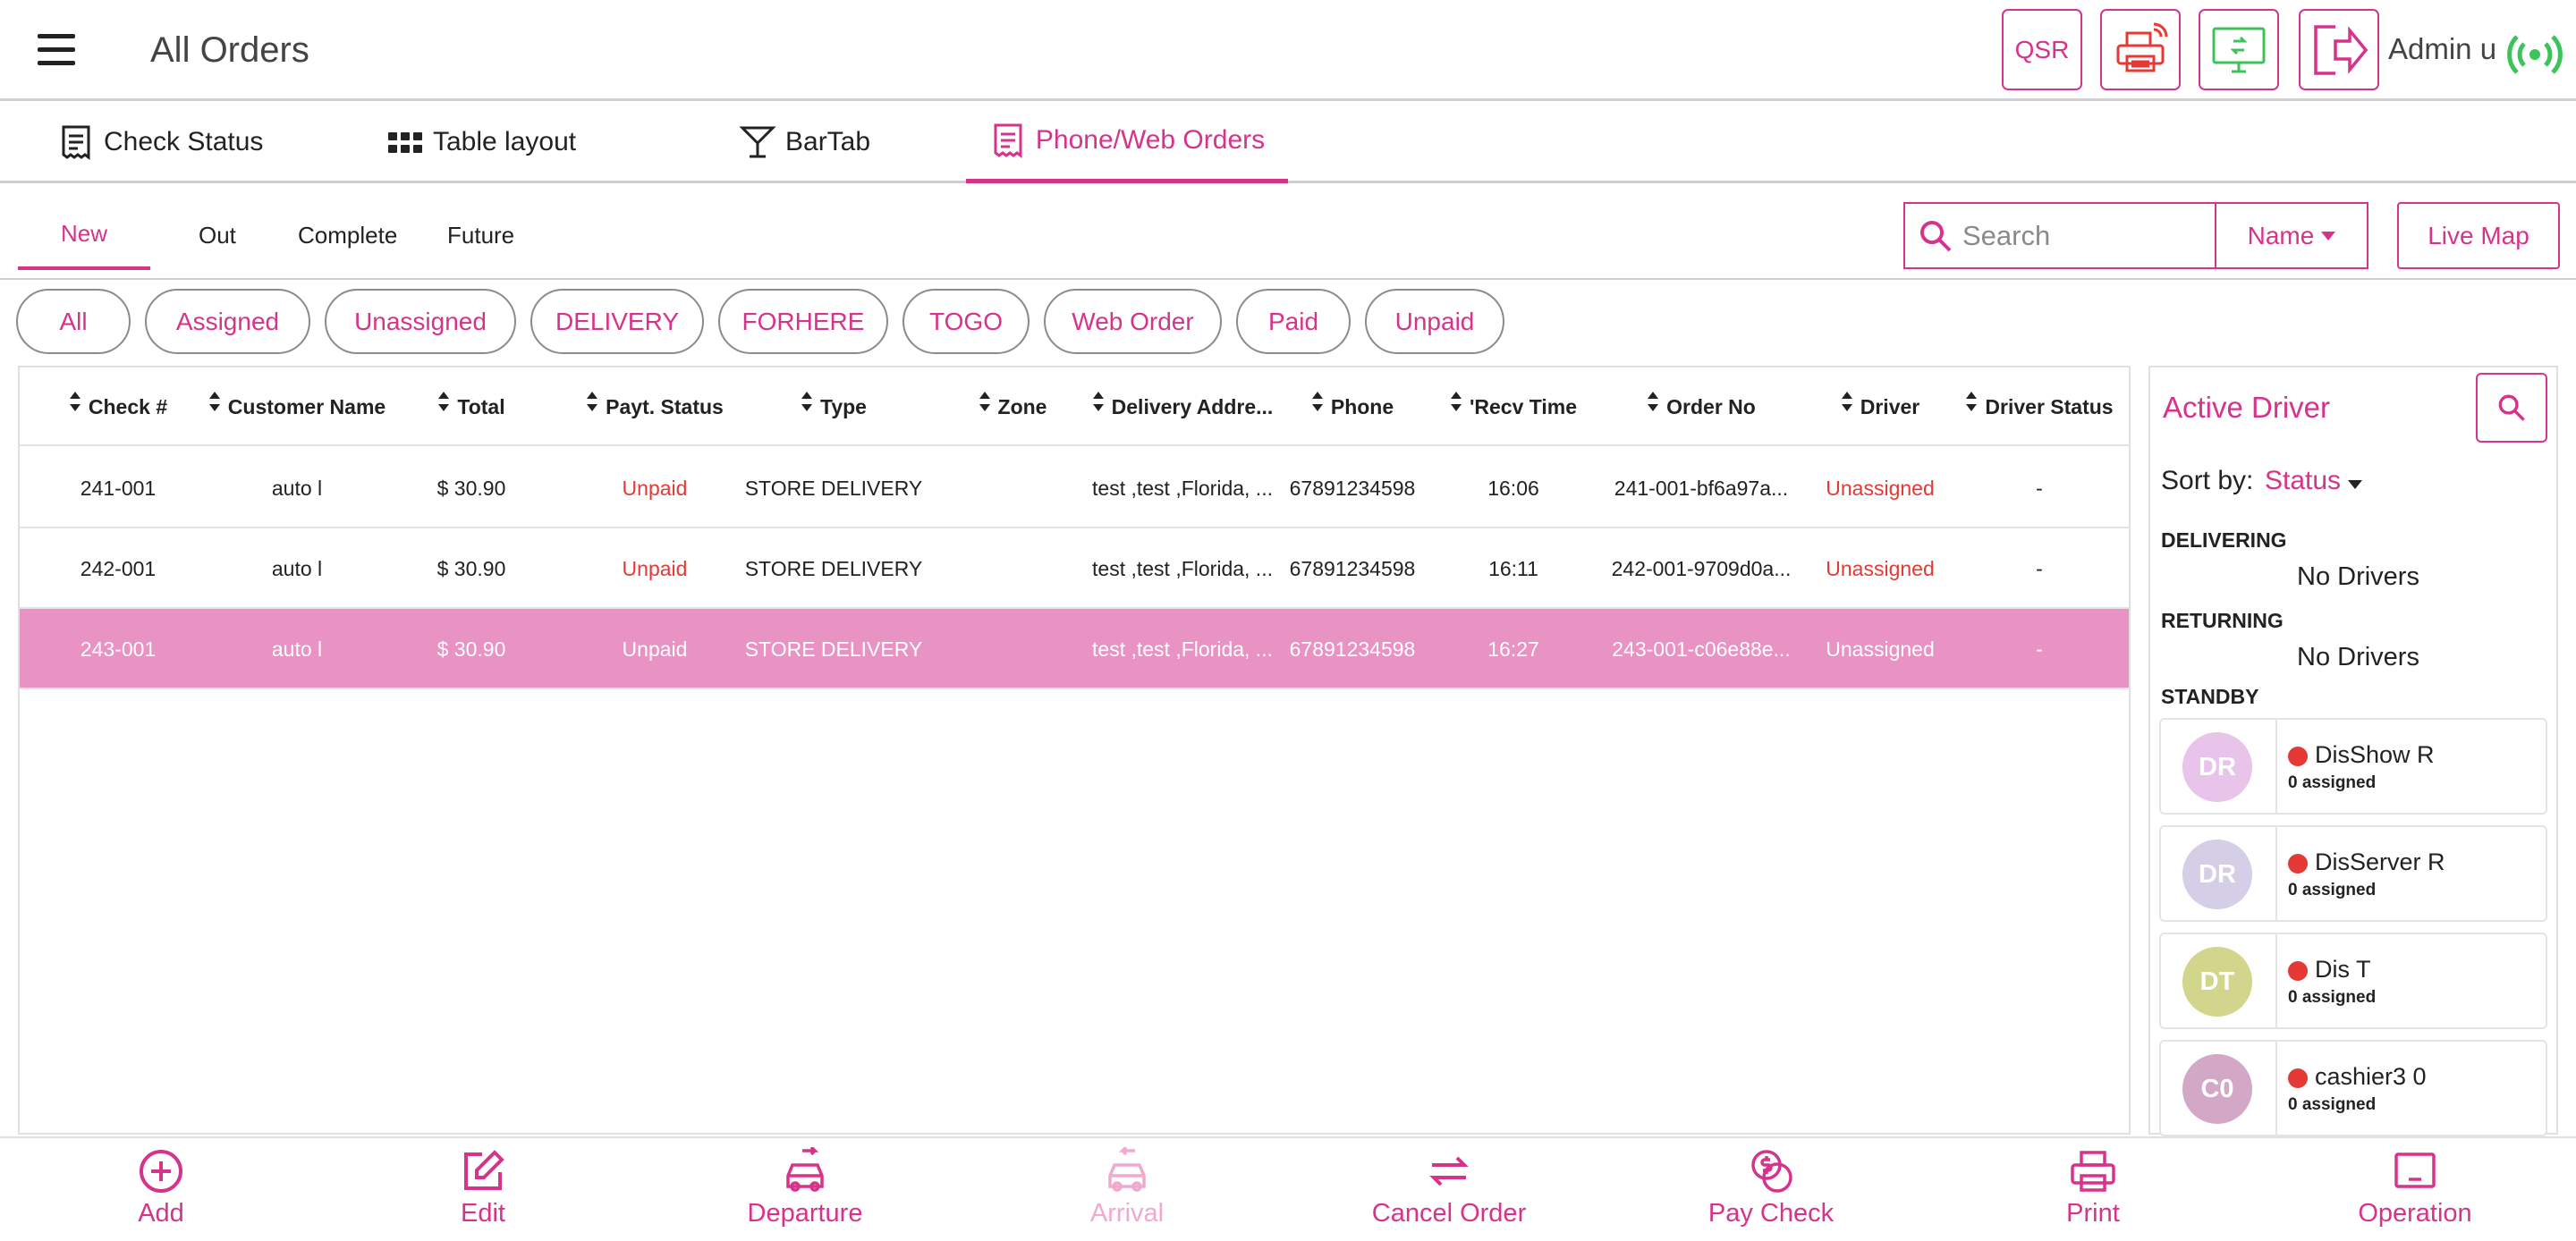  What do you see at coordinates (828, 141) in the screenshot?
I see `tab-label: BarTab` at bounding box center [828, 141].